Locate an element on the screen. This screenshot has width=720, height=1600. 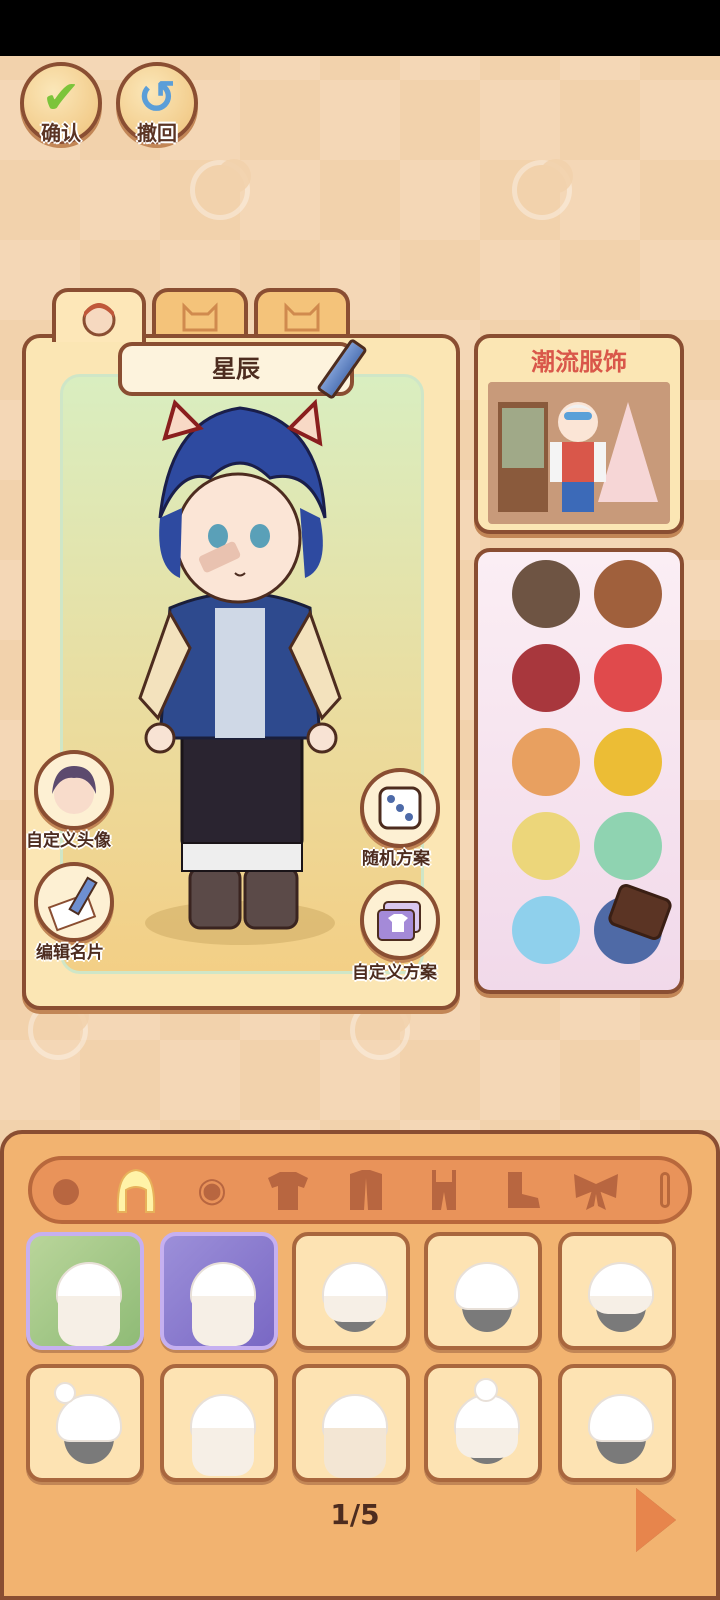
pants-category-icon is located at coordinates (444, 1190).